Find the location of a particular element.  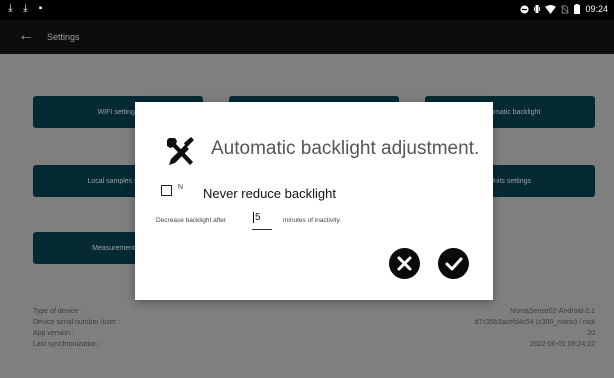

status-right-icons: 09:24 is located at coordinates (564, 9).